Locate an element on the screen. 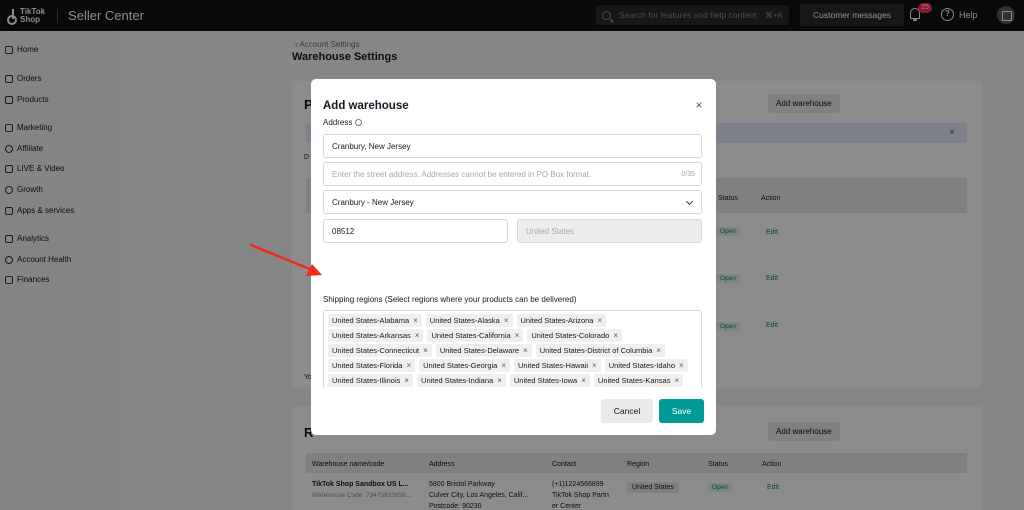 The width and height of the screenshot is (1024, 510). city-state-select: Cranbury - New Jersey is located at coordinates (512, 202).